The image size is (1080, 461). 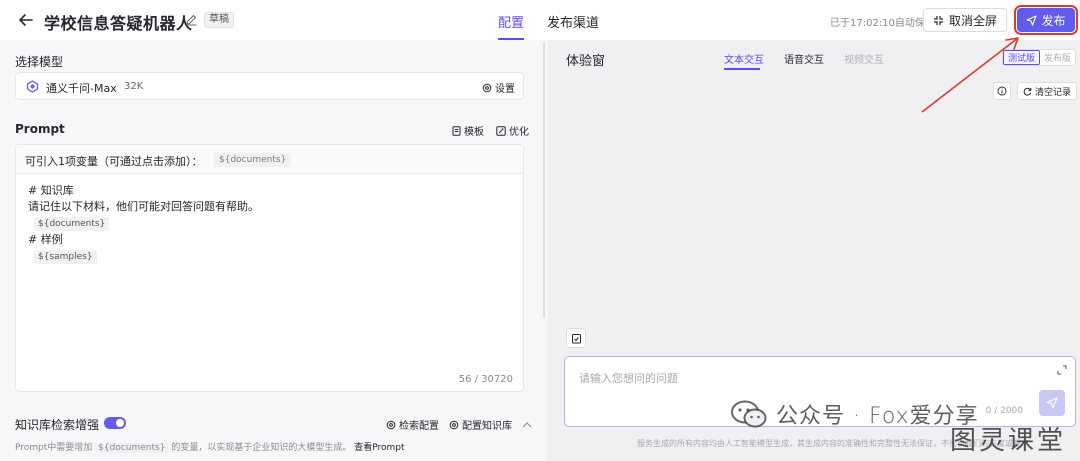 What do you see at coordinates (132, 448) in the screenshot?
I see `kb-desc-variable: ${documents}` at bounding box center [132, 448].